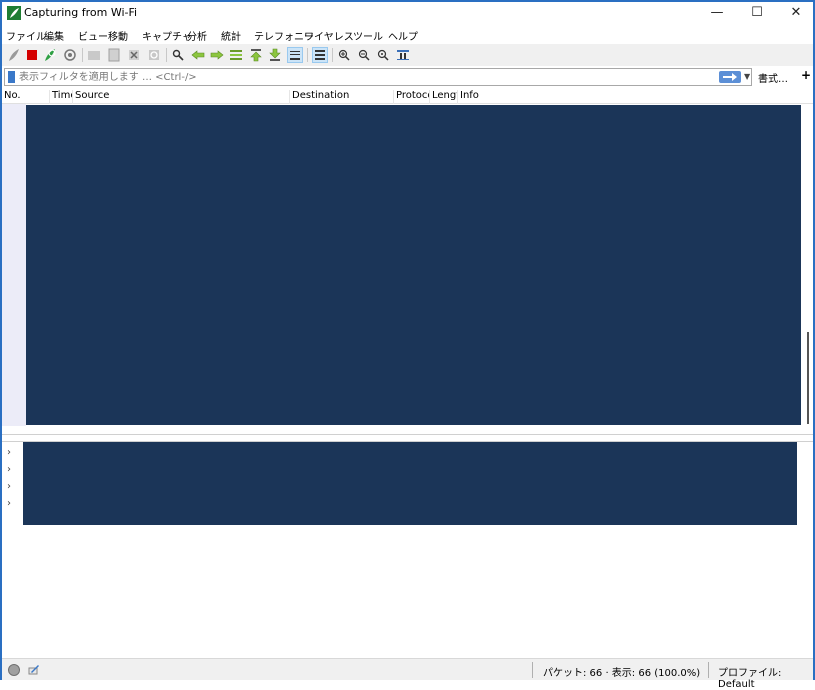  What do you see at coordinates (808, 269) in the screenshot?
I see `packet-list-scrollbar` at bounding box center [808, 269].